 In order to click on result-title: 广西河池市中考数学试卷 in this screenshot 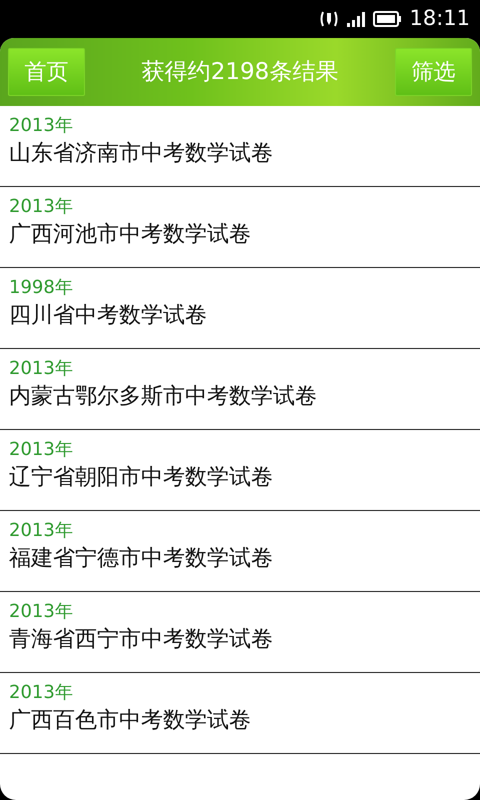, I will do `click(130, 235)`.